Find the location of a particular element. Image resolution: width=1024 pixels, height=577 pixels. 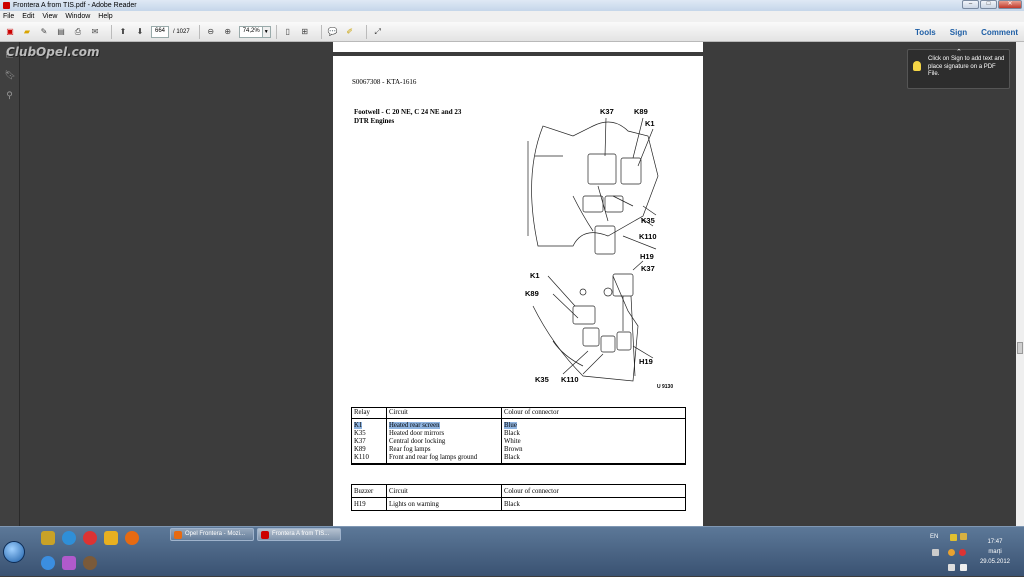

table-cell: K110 is located at coordinates (361, 457).